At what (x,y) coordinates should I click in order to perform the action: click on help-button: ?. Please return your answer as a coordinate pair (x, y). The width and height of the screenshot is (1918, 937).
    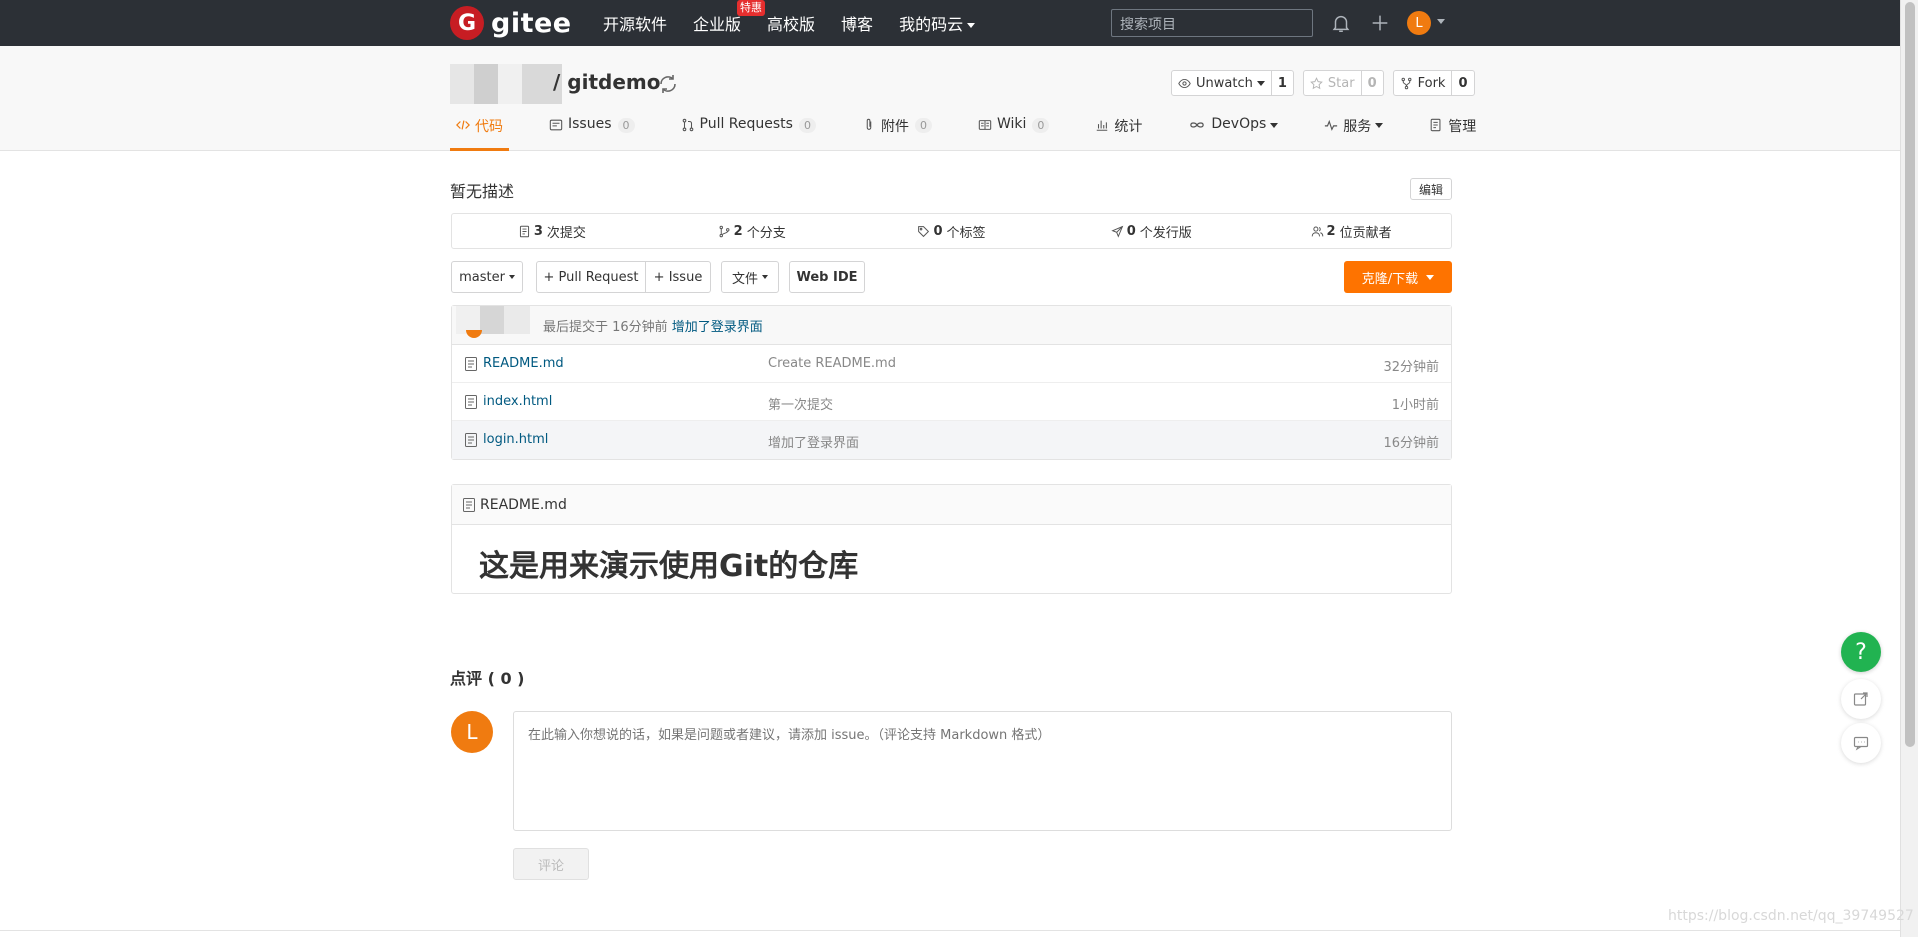
    Looking at the image, I should click on (1861, 652).